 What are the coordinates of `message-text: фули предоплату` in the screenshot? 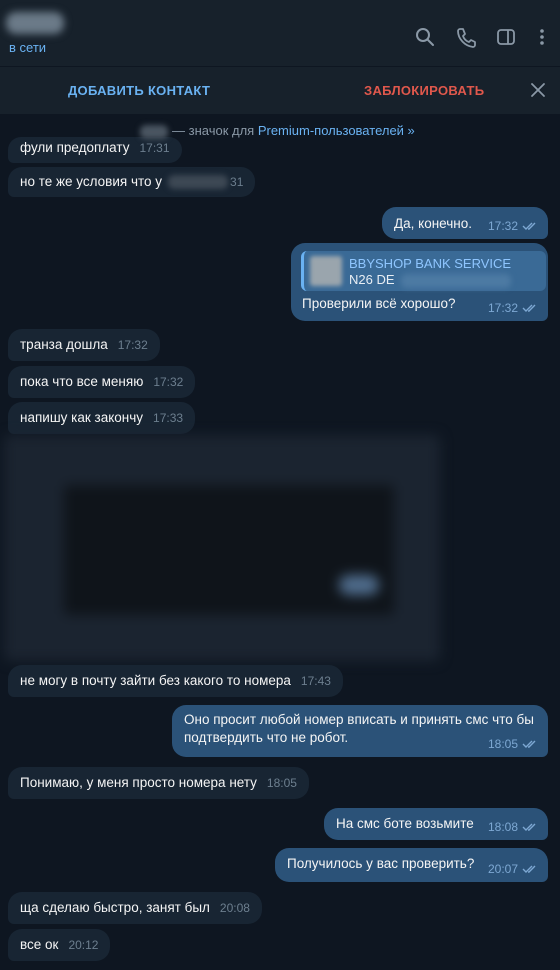 It's located at (75, 147).